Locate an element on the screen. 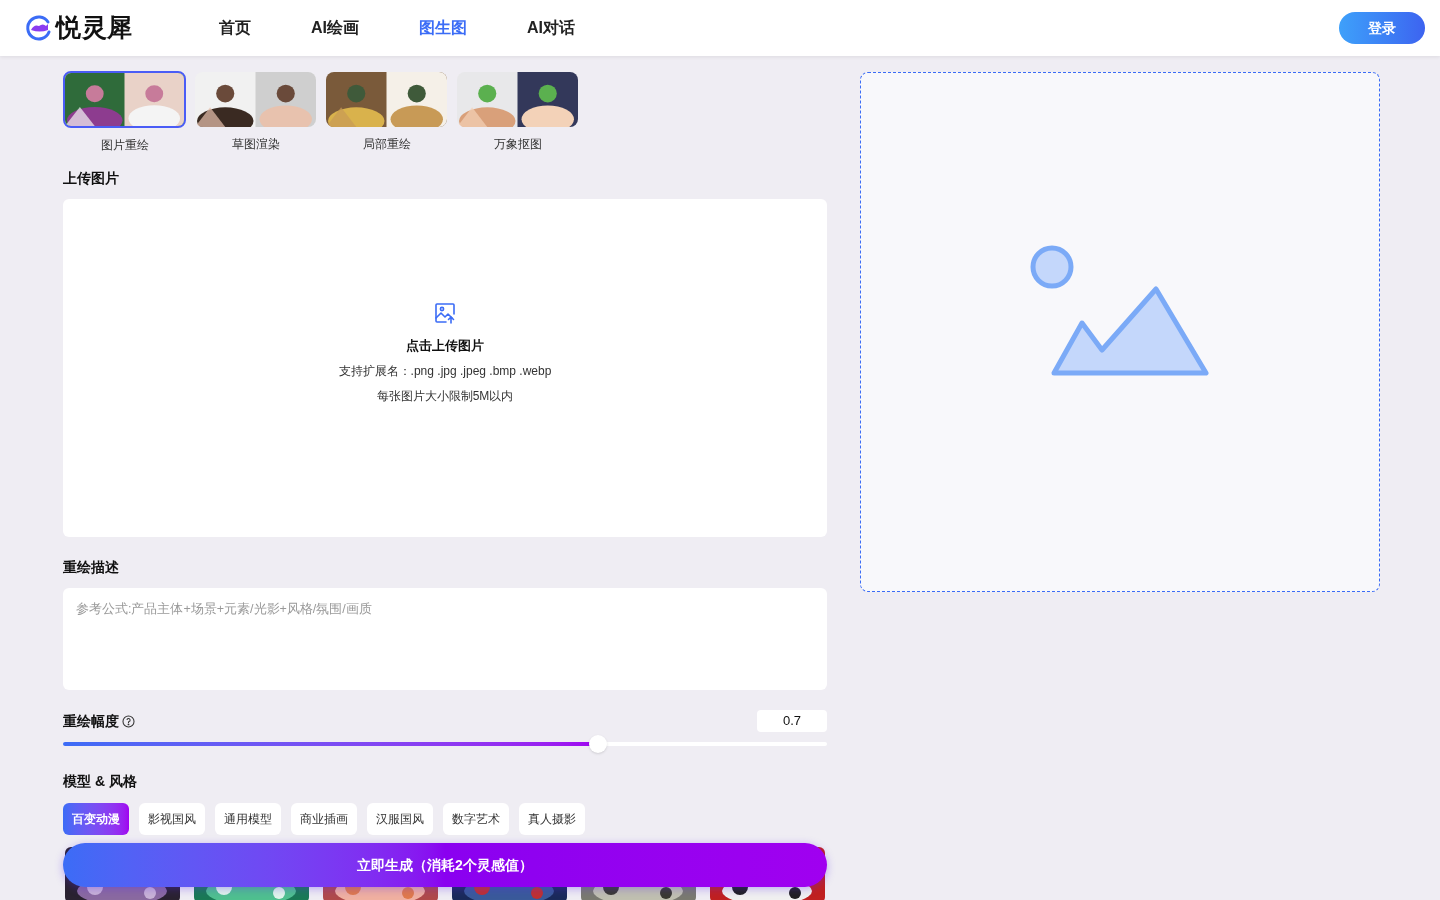 Image resolution: width=1440 pixels, height=900 pixels. mode-option: 草图渲染 is located at coordinates (255, 112).